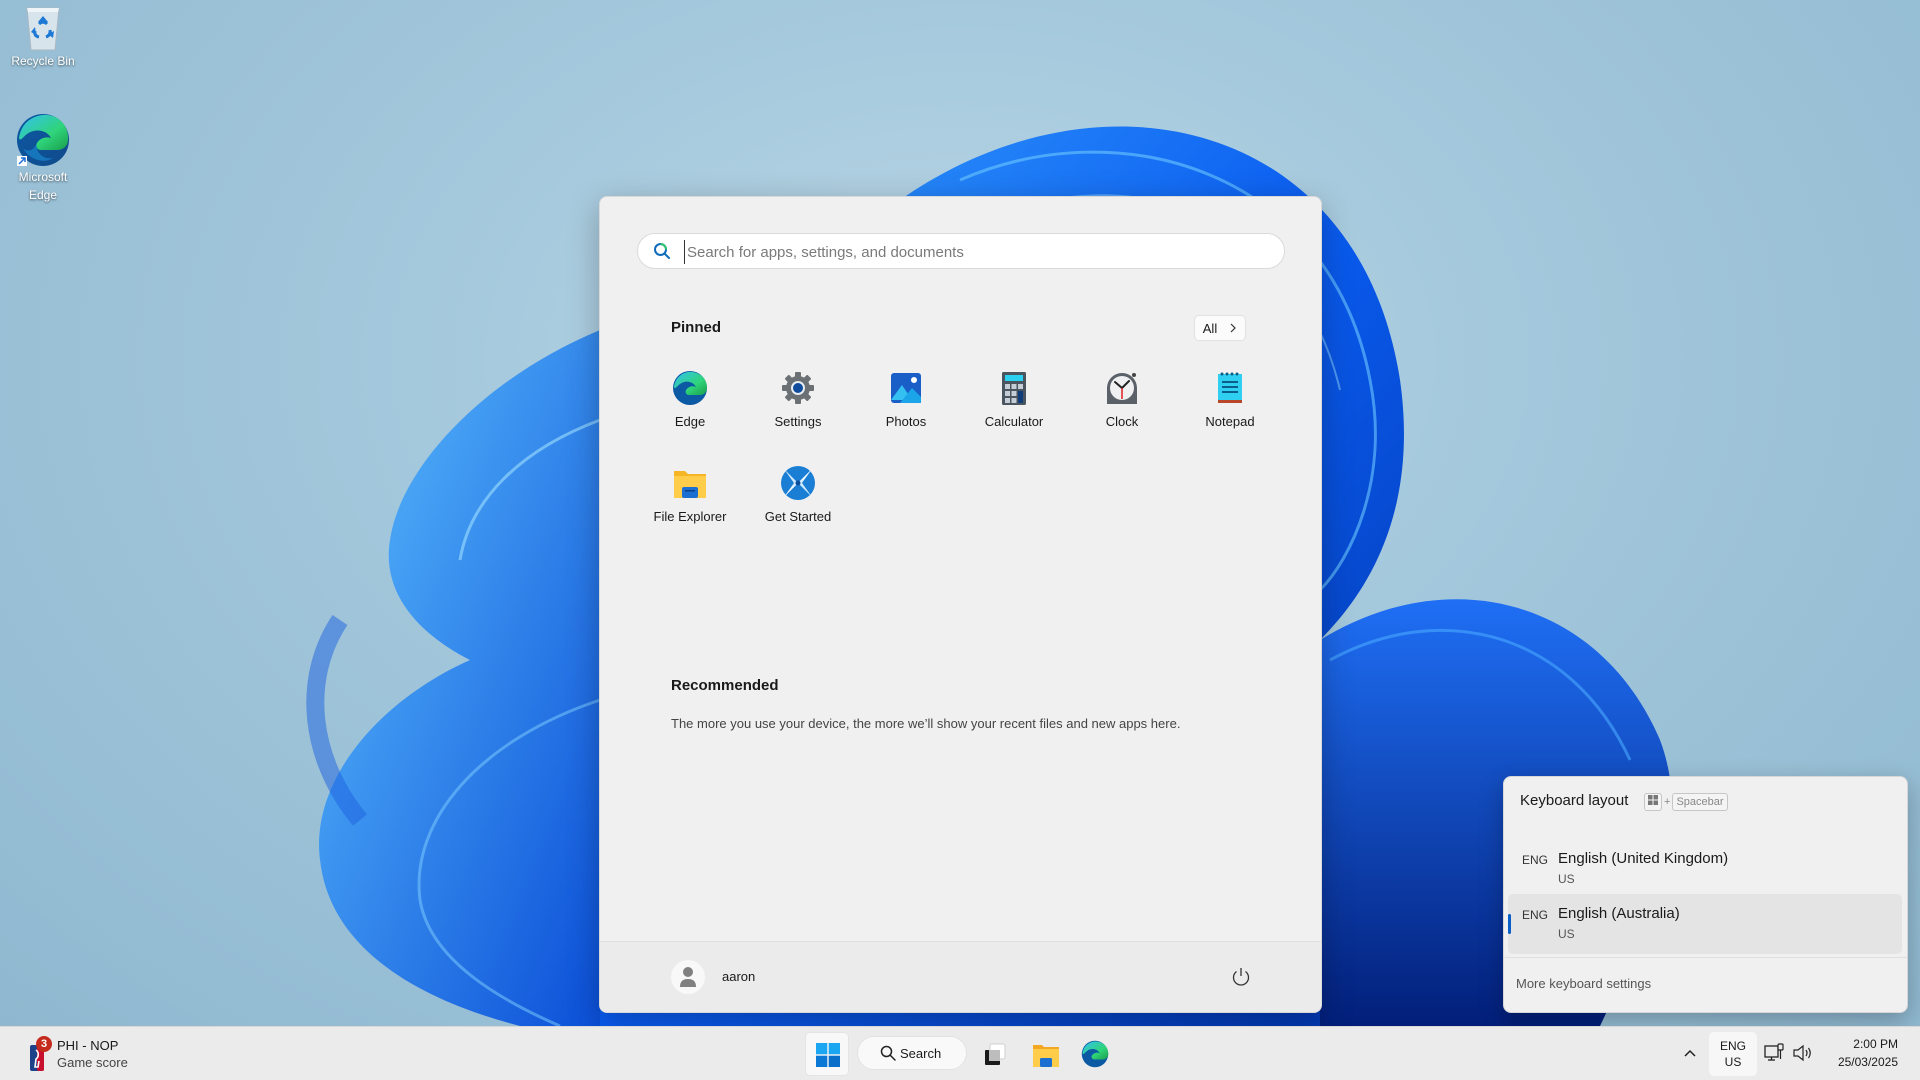  Describe the element at coordinates (1868, 1053) in the screenshot. I see `clock-button: 2:00 PM 25/03/2025` at that location.